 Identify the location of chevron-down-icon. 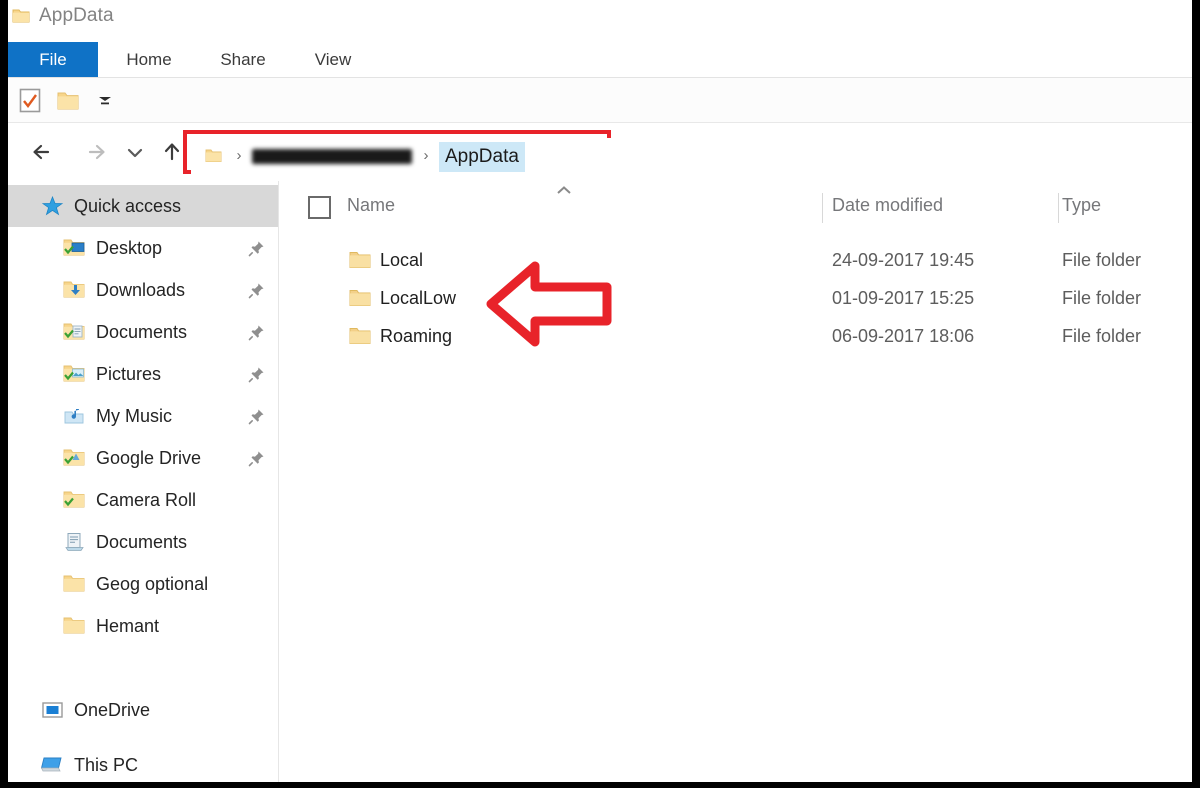
(105, 101).